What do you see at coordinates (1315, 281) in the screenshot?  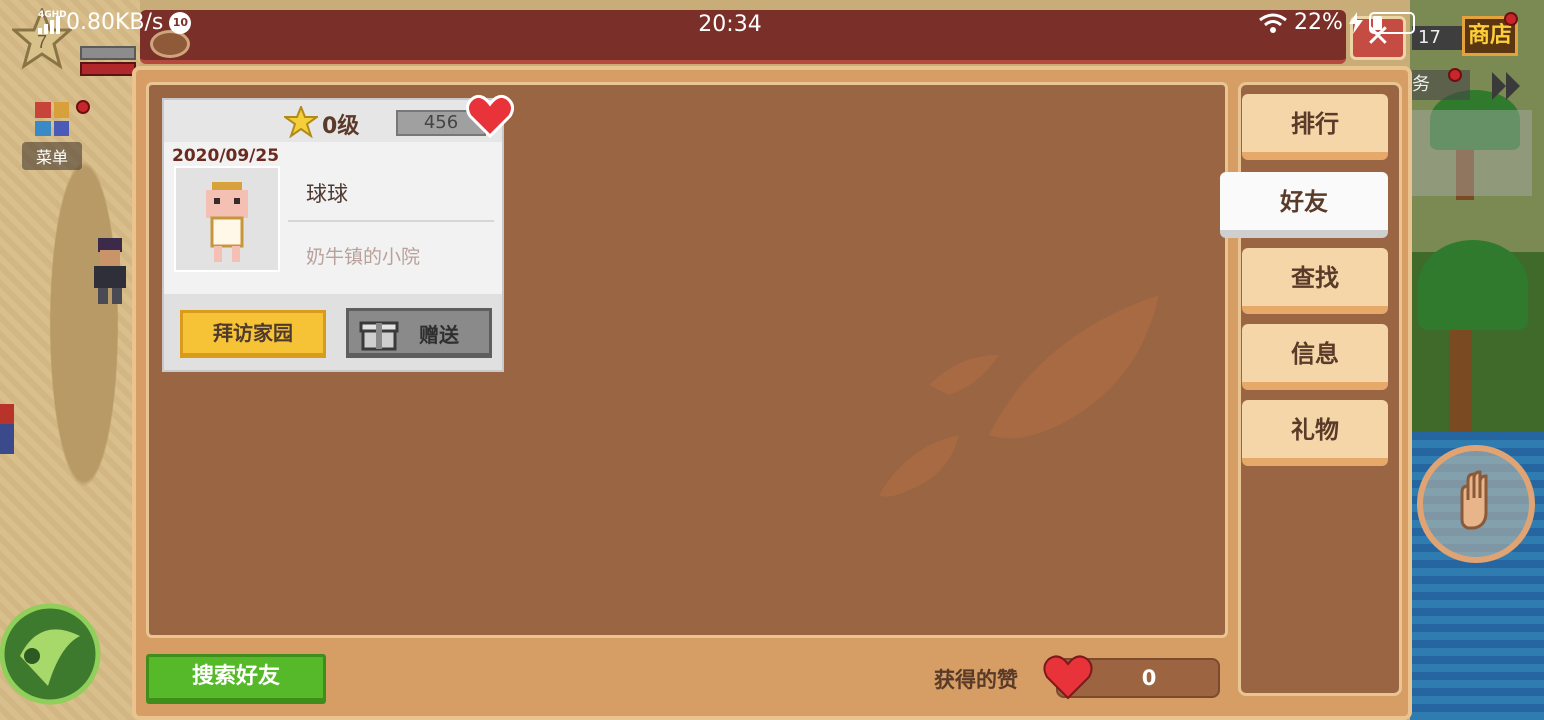 I see `tab-search: 查找` at bounding box center [1315, 281].